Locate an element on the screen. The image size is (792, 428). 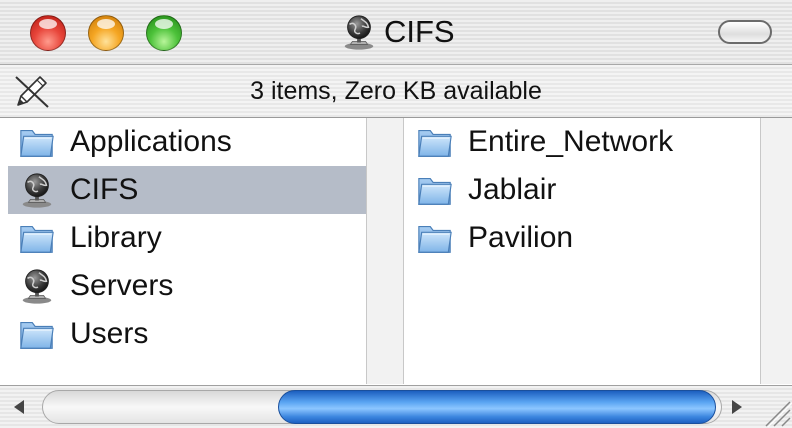
list-item-library: Library is located at coordinates (183, 238).